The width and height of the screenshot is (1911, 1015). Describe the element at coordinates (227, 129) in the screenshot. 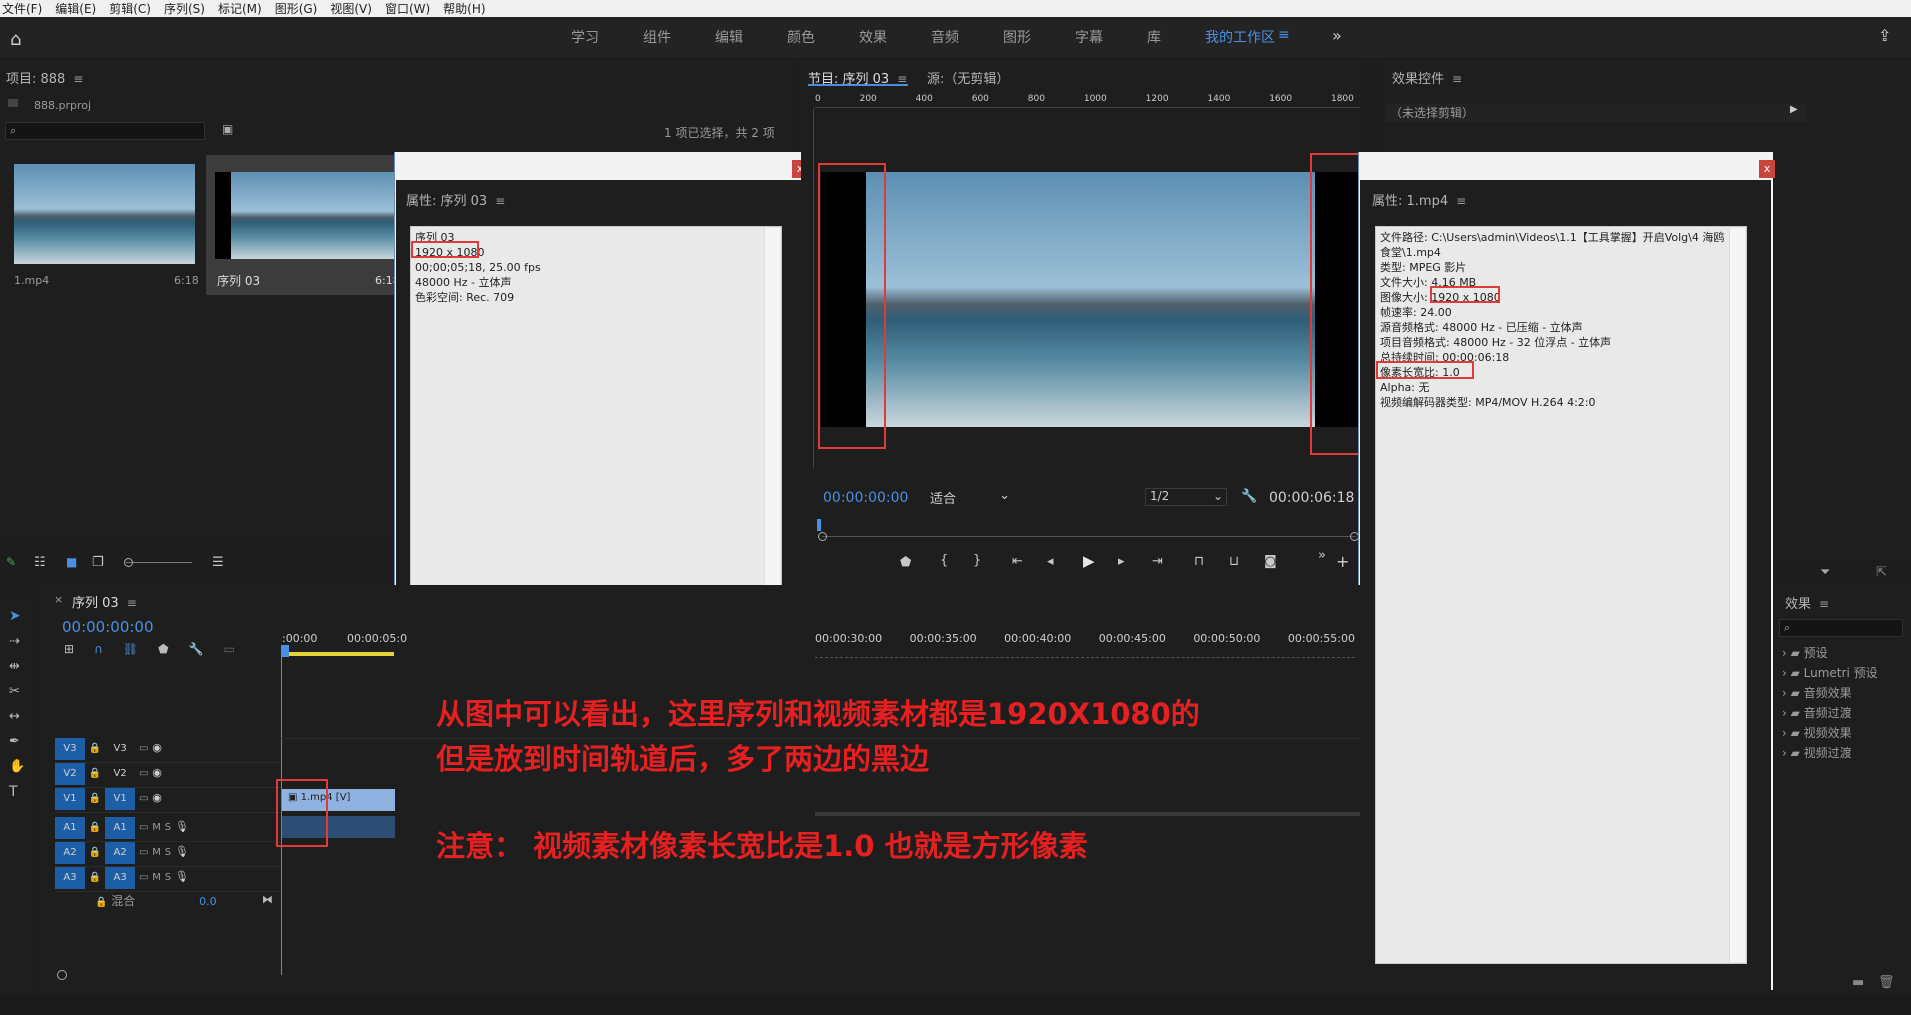

I see `new-bin-icon: ▣` at that location.